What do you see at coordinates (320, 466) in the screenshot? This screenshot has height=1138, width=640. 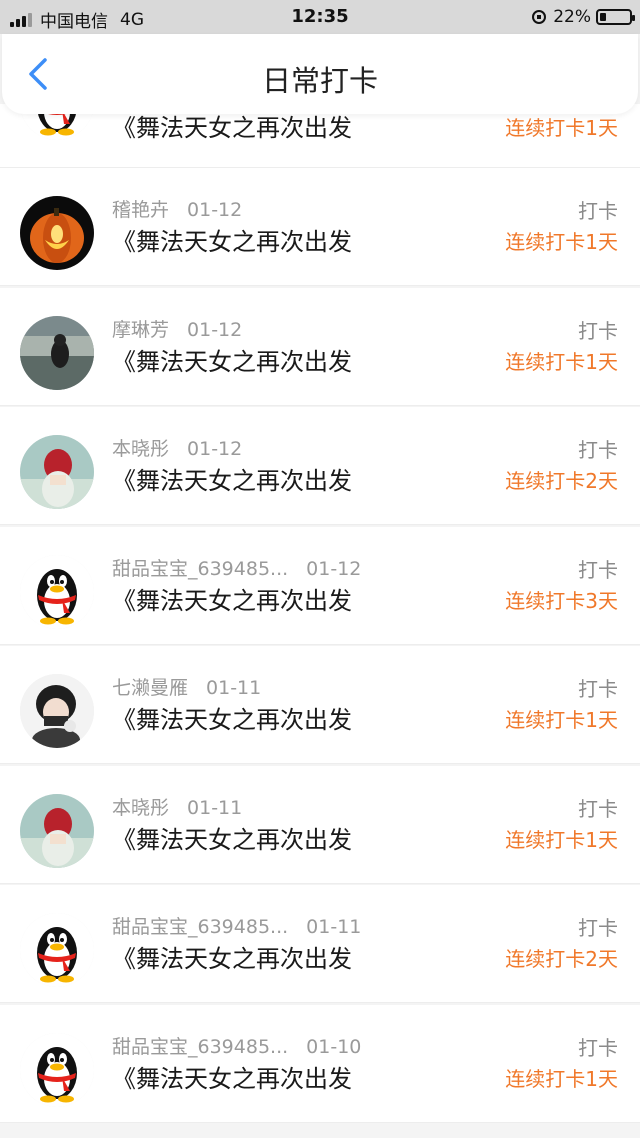 I see `list-item: 本晓彤 01-12 《舞法天女之再次出发 打卡连续打卡2天` at bounding box center [320, 466].